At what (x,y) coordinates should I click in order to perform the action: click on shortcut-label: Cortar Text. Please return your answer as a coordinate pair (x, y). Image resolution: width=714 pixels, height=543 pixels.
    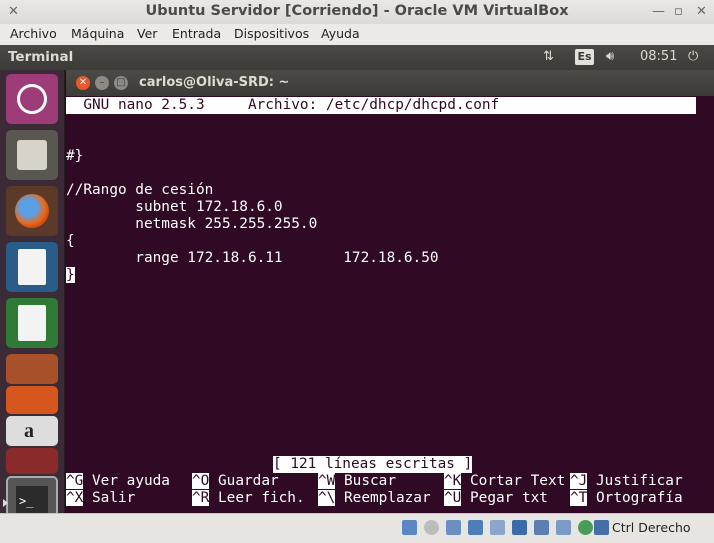
    Looking at the image, I should click on (518, 481).